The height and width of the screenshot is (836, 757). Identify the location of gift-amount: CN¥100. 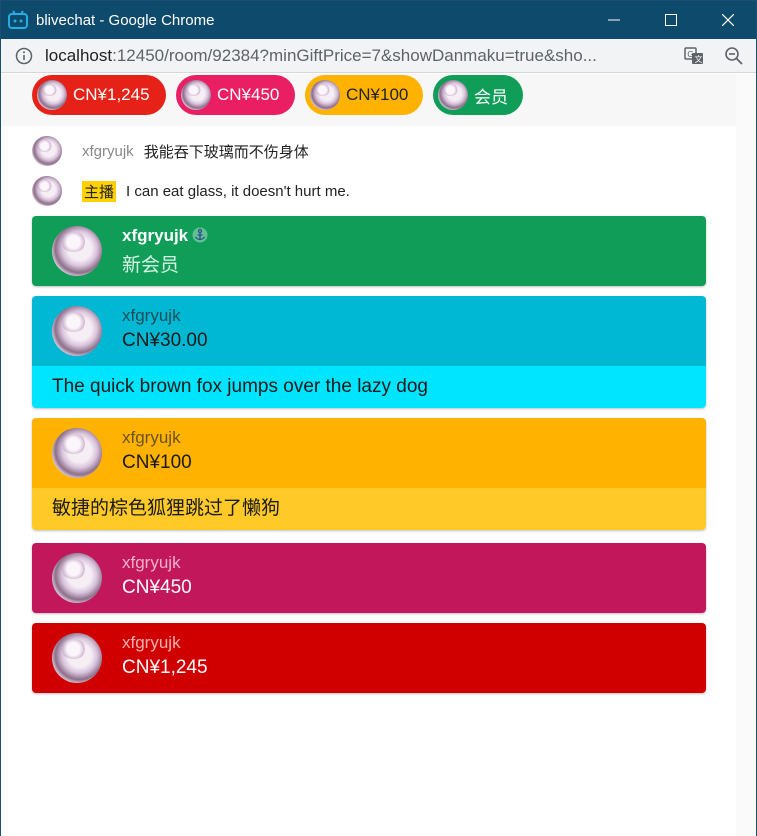
(157, 462).